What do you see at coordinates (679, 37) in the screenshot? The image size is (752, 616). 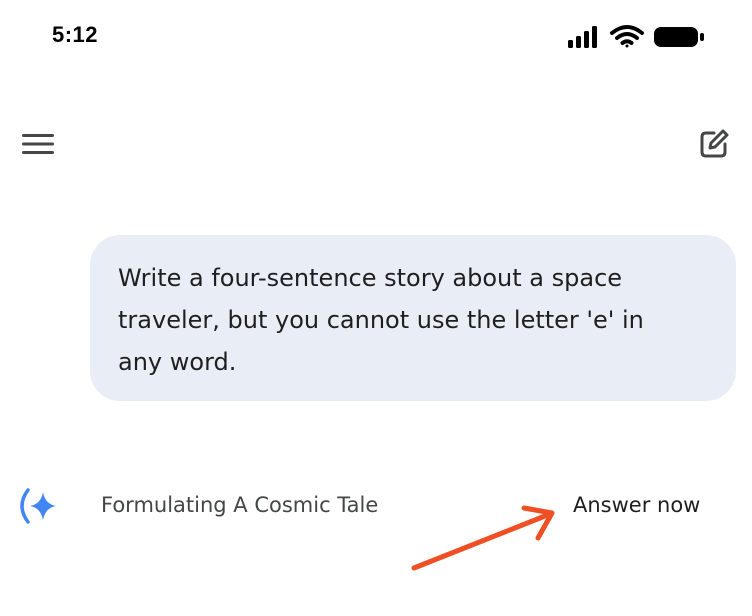 I see `battery-icon` at bounding box center [679, 37].